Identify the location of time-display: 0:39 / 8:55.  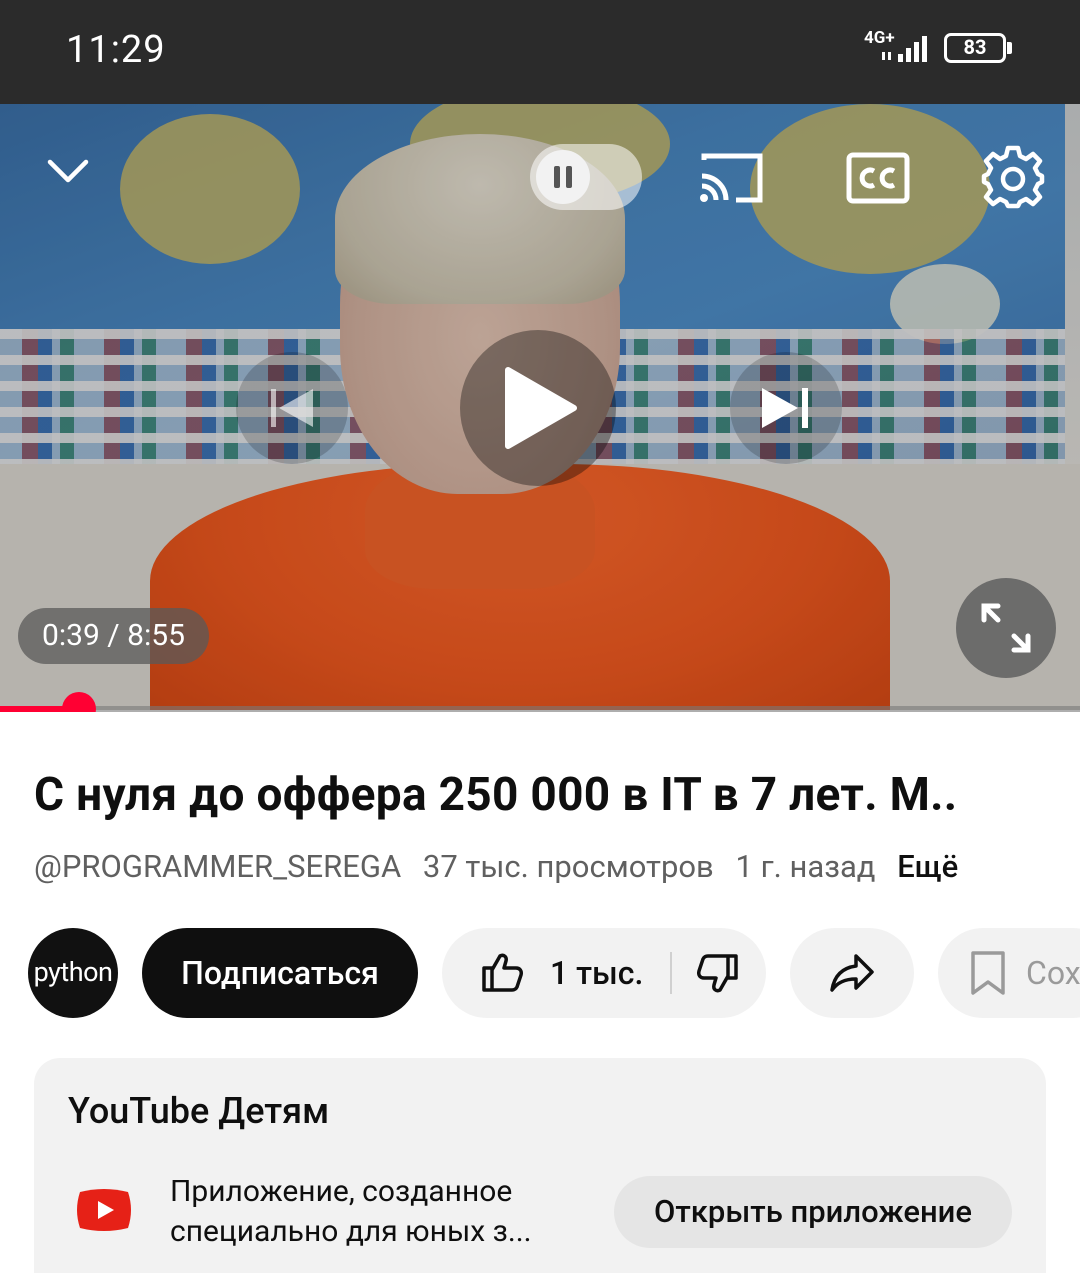
(113, 636).